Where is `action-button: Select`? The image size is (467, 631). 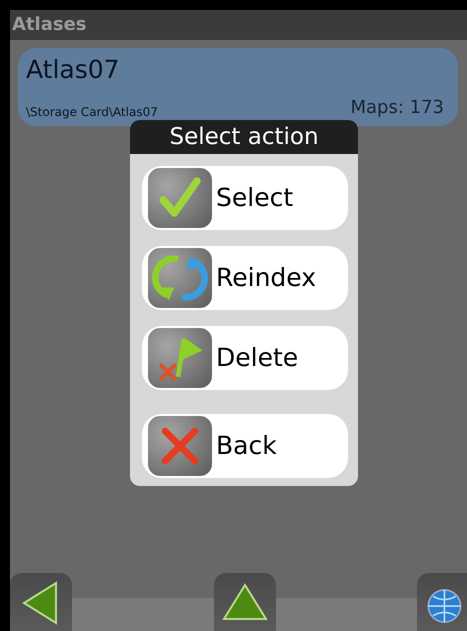 action-button: Select is located at coordinates (245, 198).